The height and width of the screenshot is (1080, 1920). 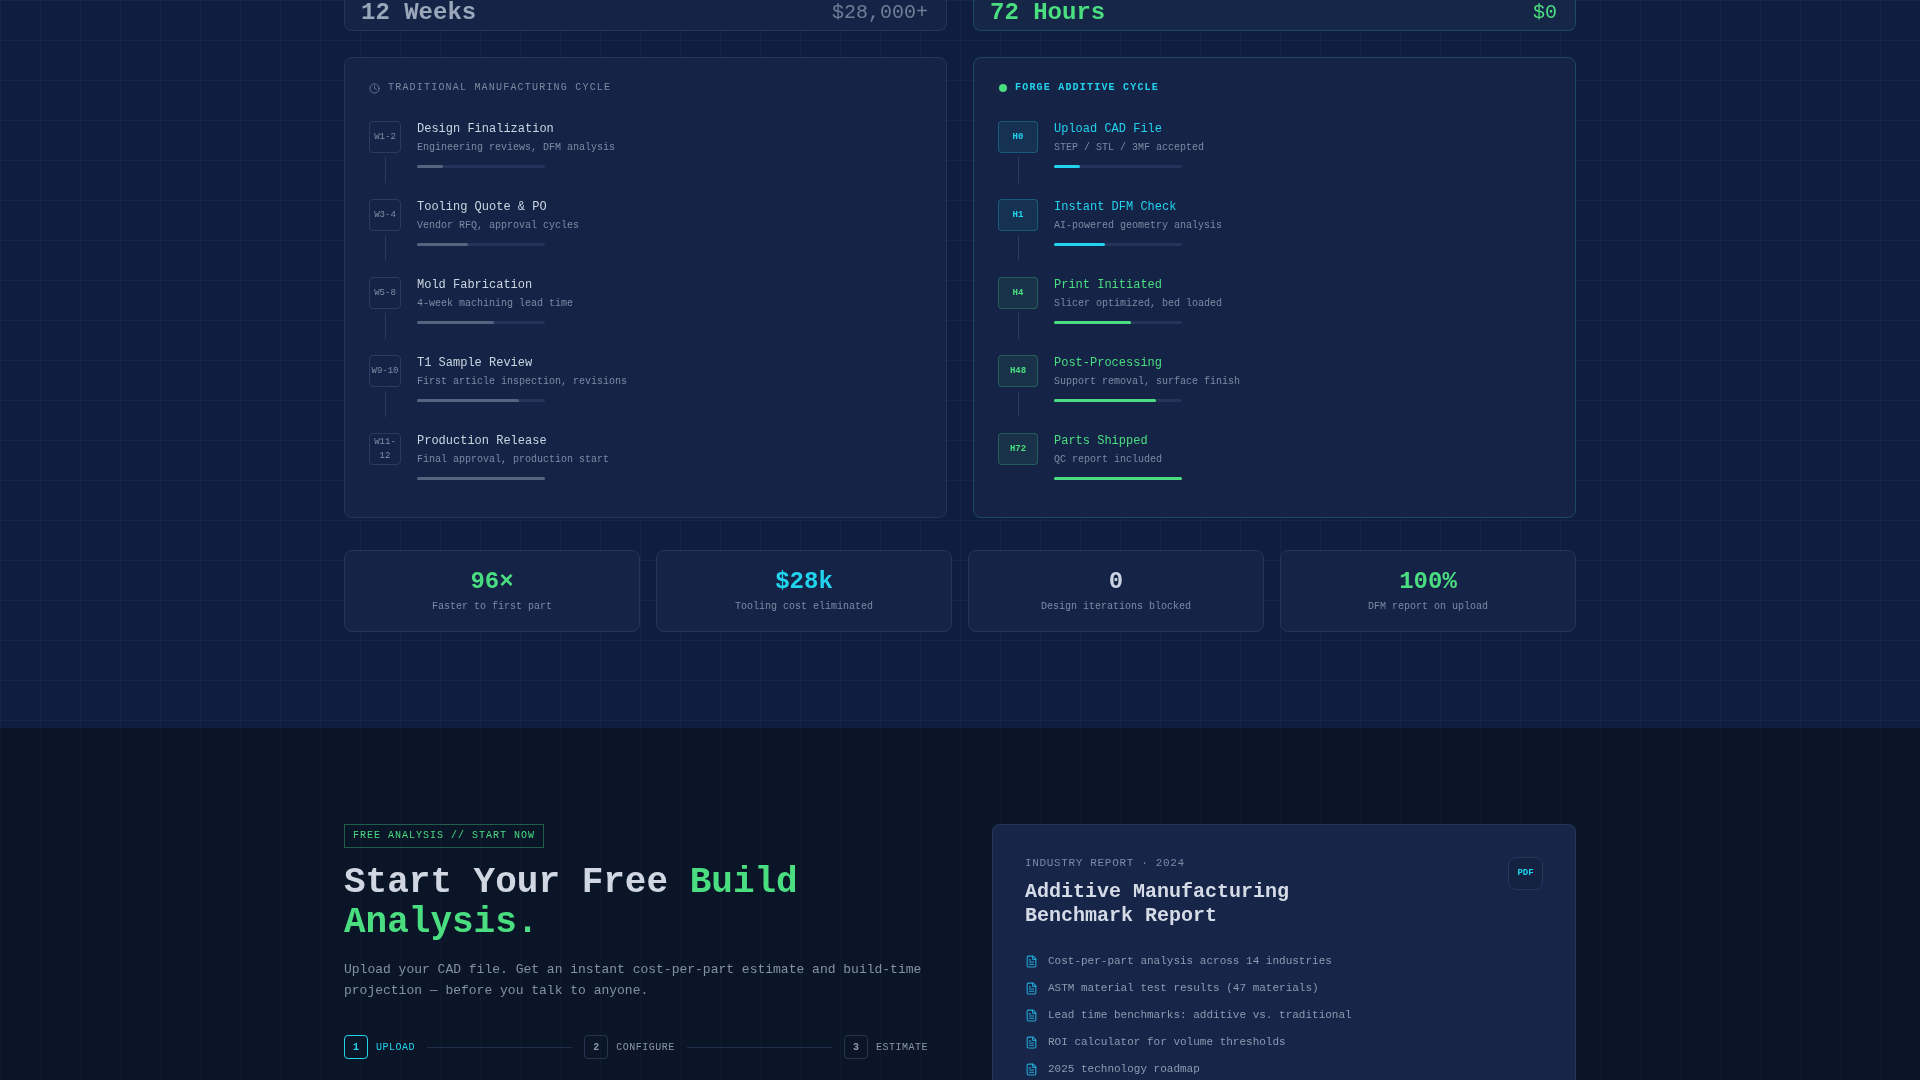 I want to click on duration-text: 12 Weeks, so click(x=419, y=13).